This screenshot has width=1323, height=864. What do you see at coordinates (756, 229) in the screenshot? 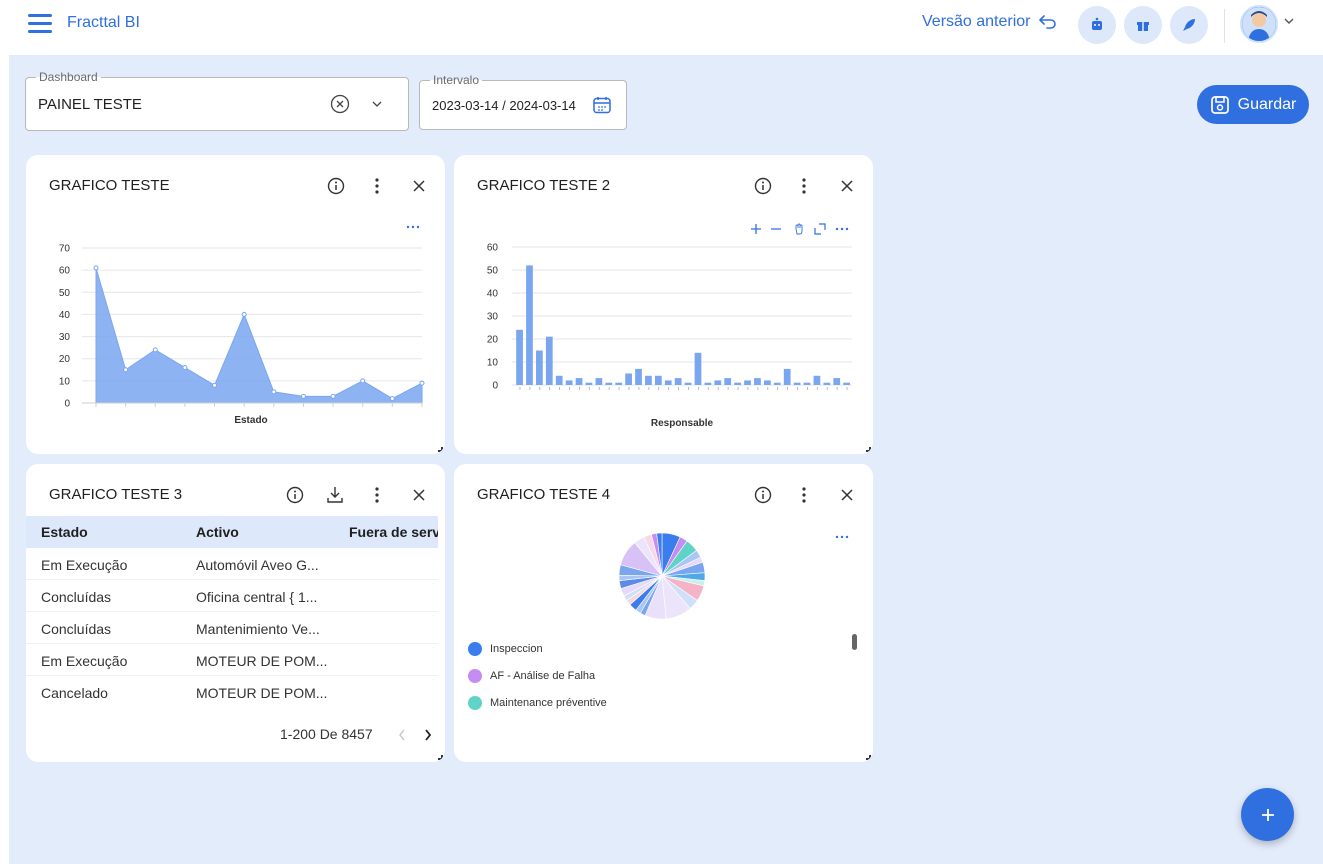
I see `zoom-in-icon` at bounding box center [756, 229].